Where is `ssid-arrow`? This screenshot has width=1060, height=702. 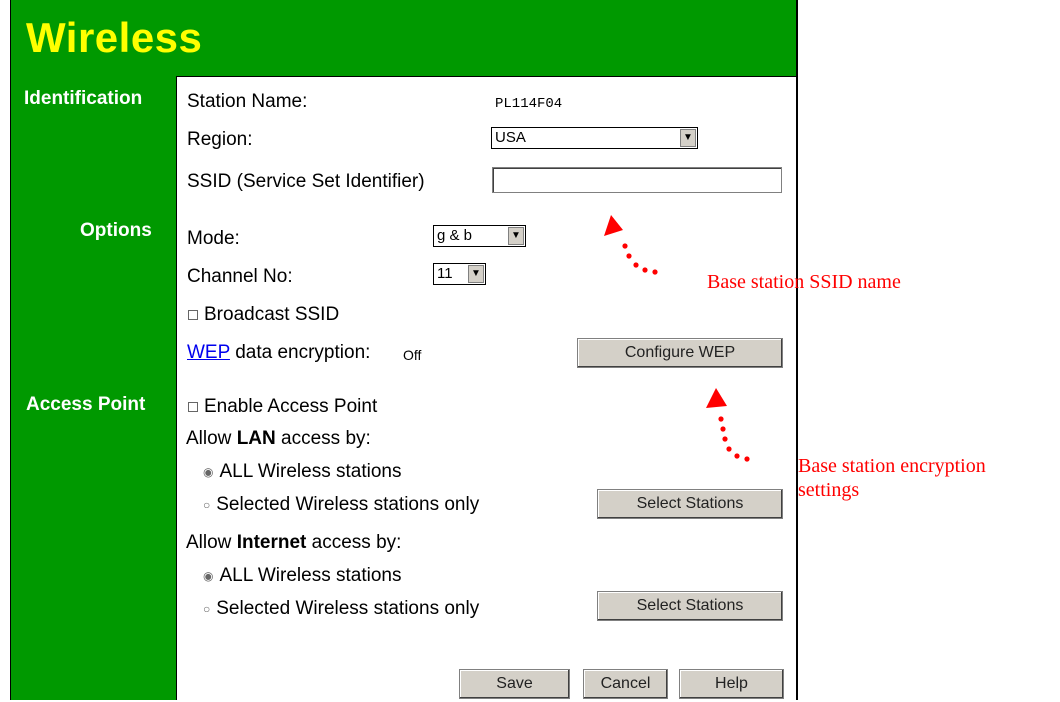 ssid-arrow is located at coordinates (631, 245).